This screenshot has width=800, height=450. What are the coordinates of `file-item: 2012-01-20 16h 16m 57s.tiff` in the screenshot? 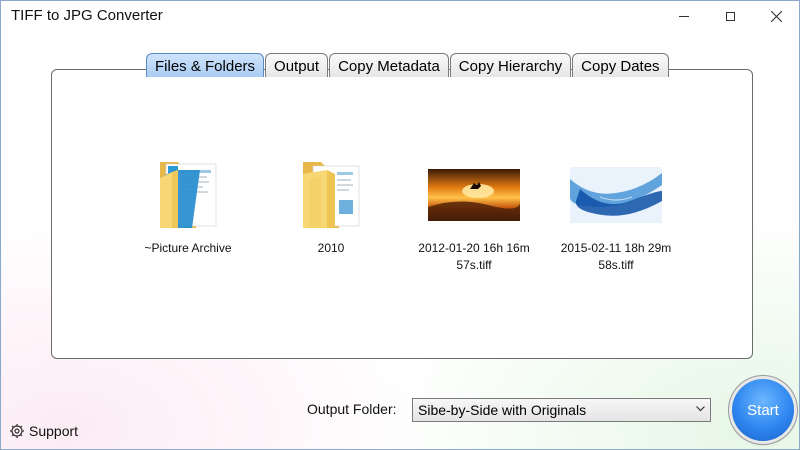 It's located at (474, 215).